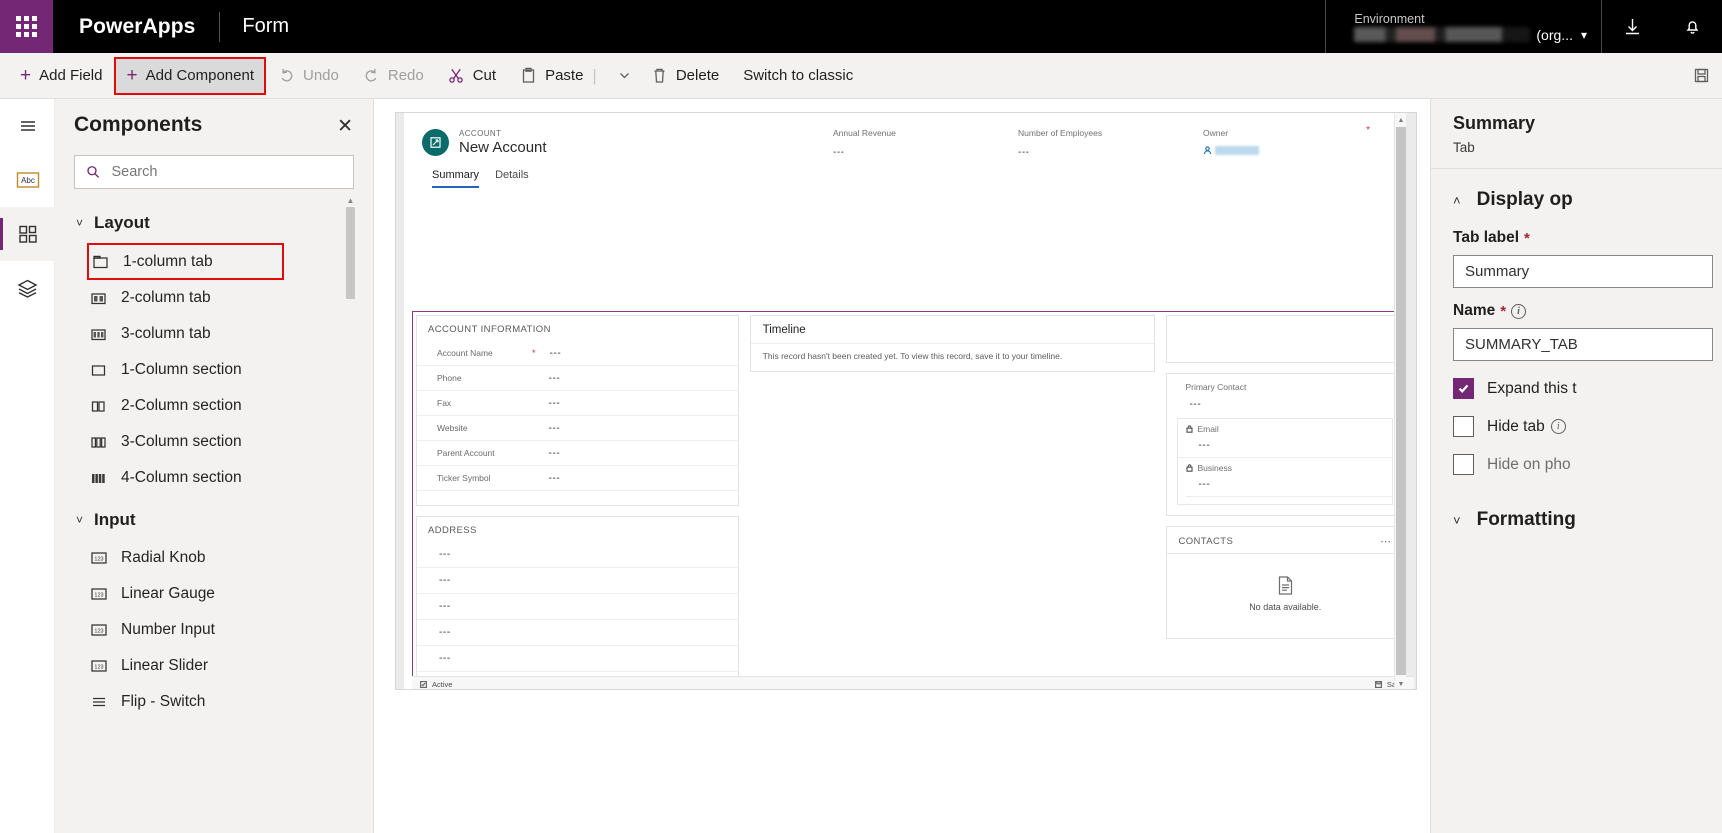 Image resolution: width=1722 pixels, height=833 pixels. What do you see at coordinates (345, 126) in the screenshot?
I see `close-icon: ✕` at bounding box center [345, 126].